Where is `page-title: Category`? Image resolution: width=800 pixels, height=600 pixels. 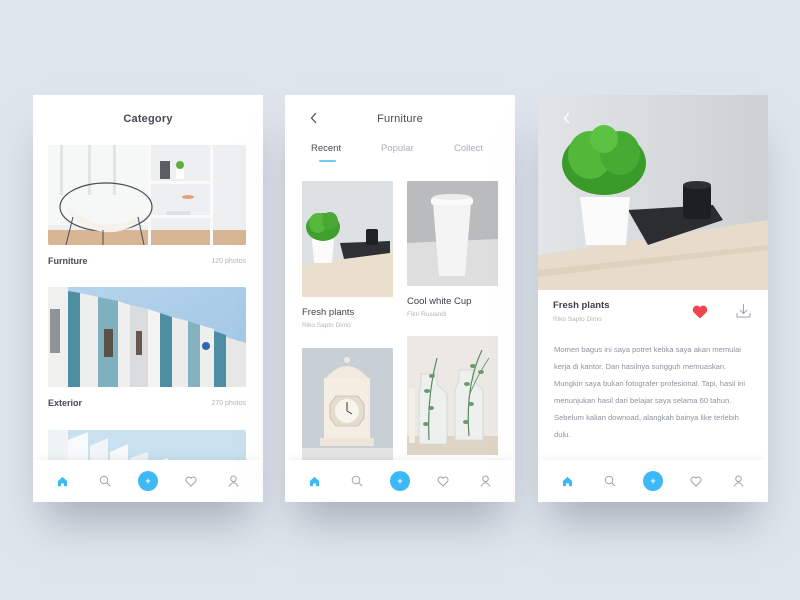
page-title: Category is located at coordinates (148, 119).